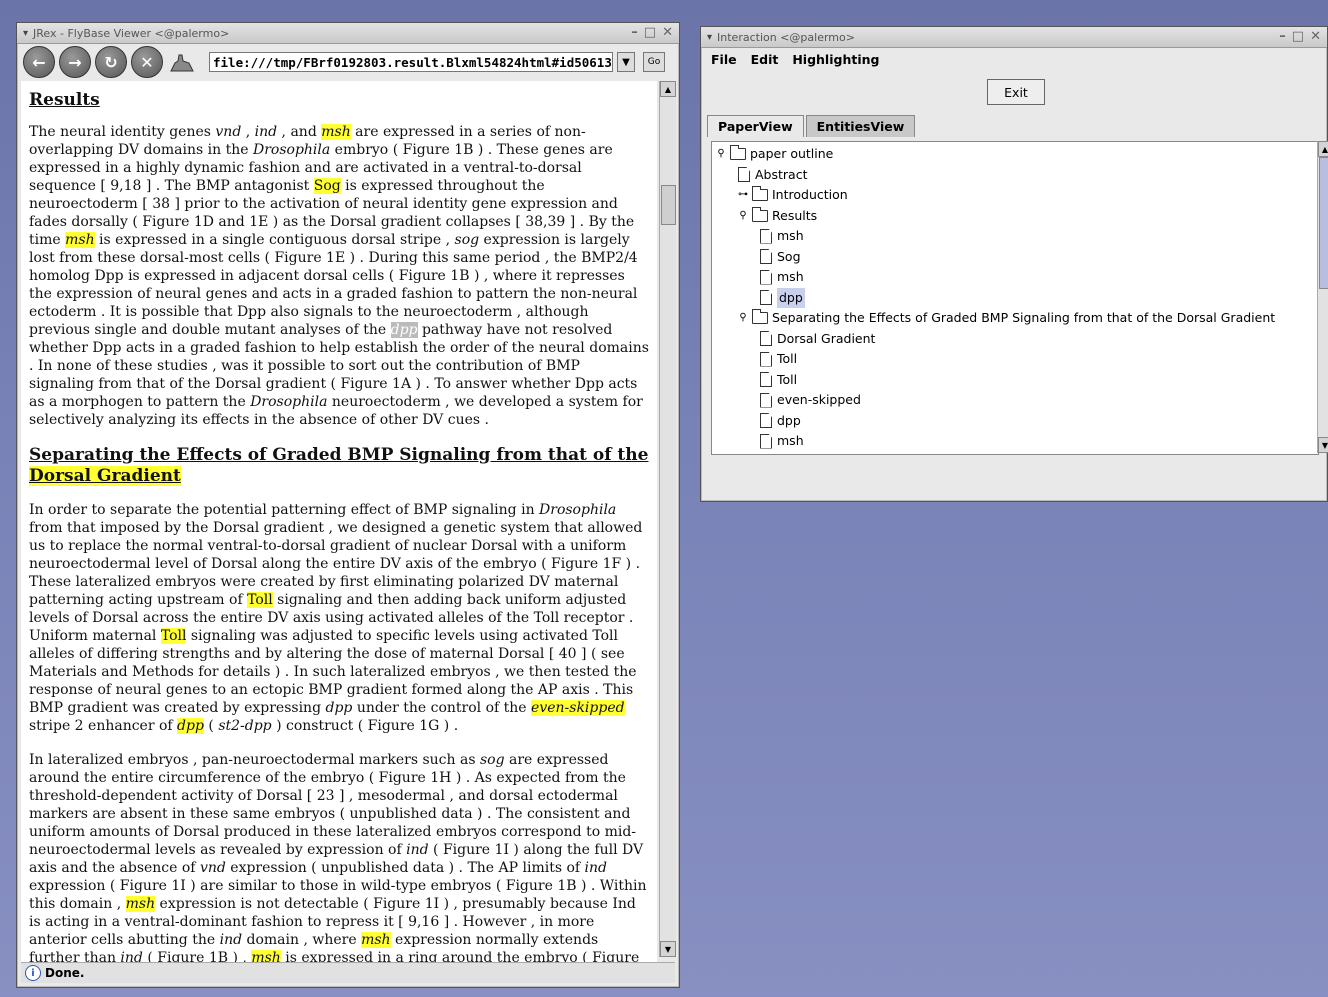  Describe the element at coordinates (790, 276) in the screenshot. I see `tree-node-label: msh` at that location.